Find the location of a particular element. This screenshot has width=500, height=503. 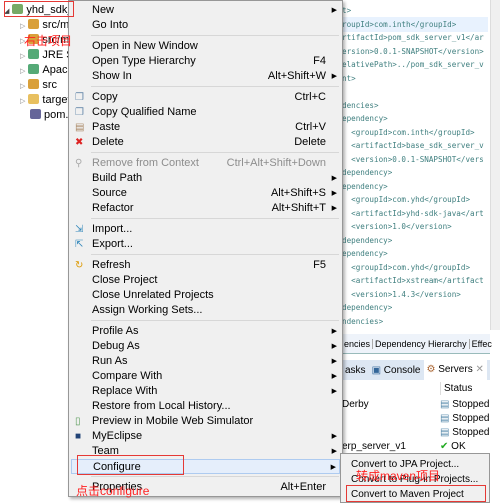

highlight-configure-box is located at coordinates (130, 465).